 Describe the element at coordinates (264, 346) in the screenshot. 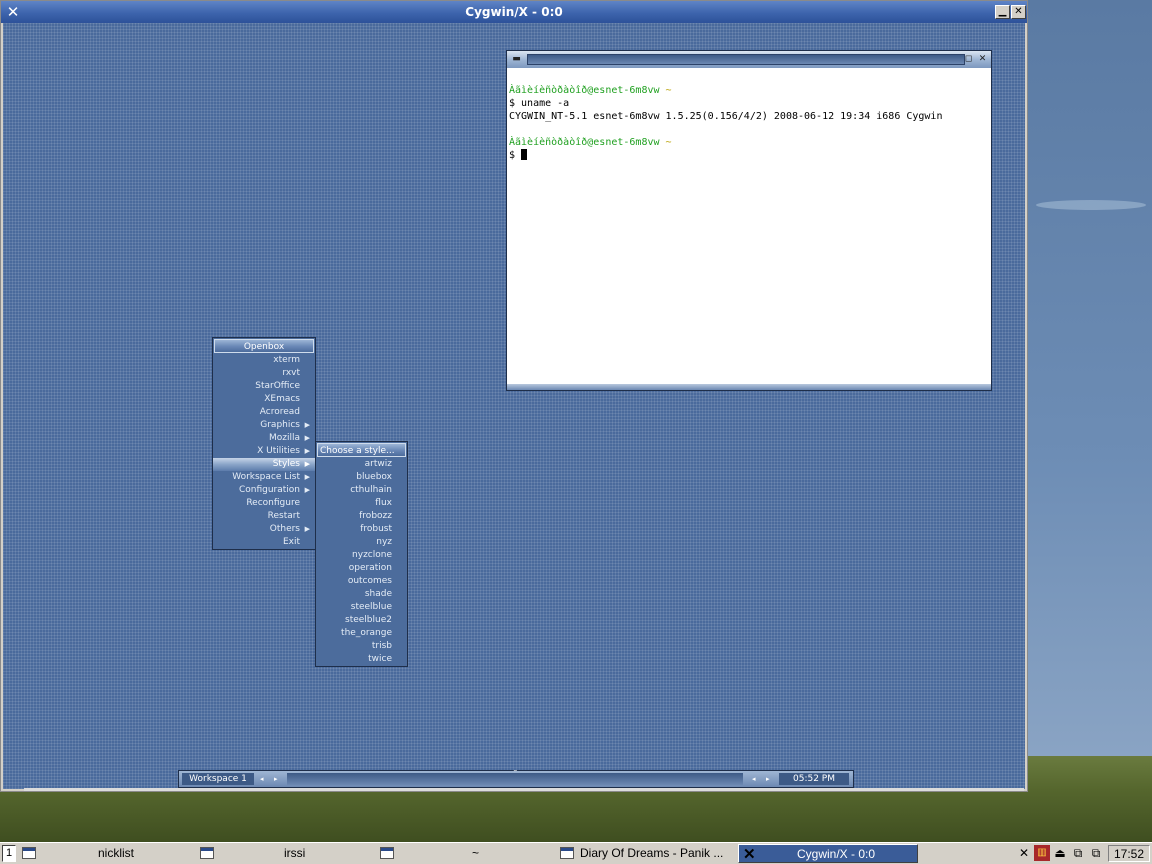

I see `menu-title: Openbox` at that location.